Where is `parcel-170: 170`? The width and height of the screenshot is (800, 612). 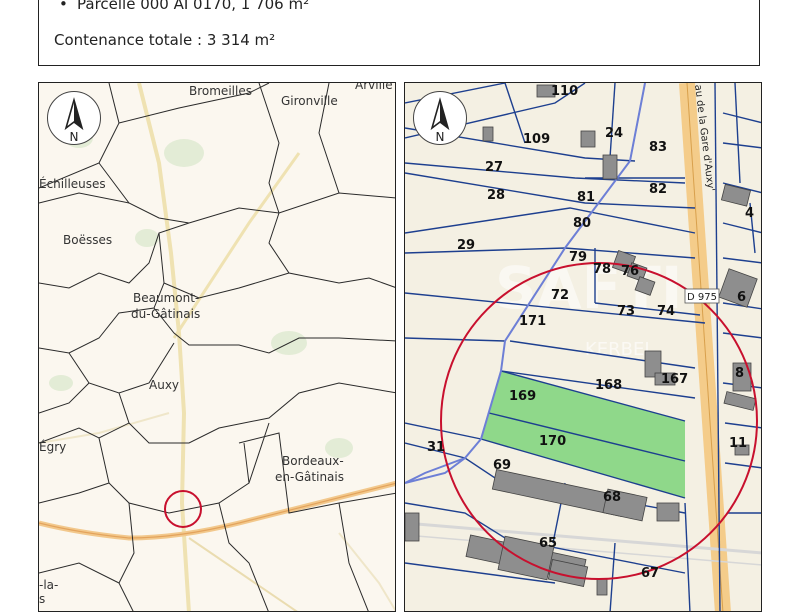
parcel-170: 170 is located at coordinates (552, 441).